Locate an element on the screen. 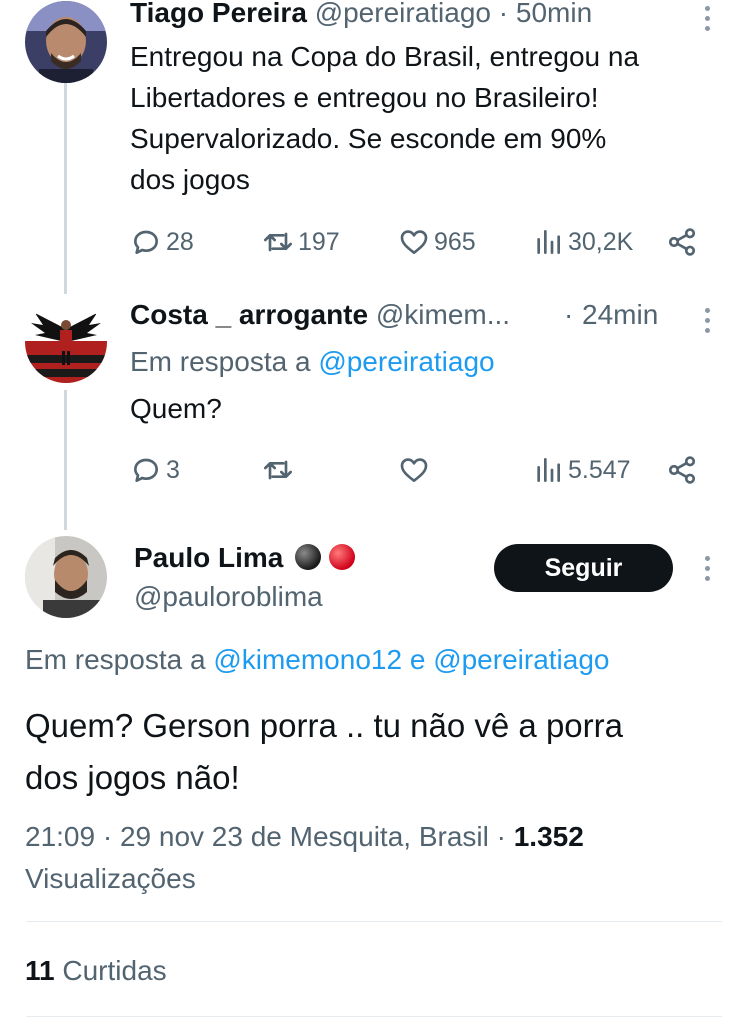  views-button: 30,2K is located at coordinates (582, 242).